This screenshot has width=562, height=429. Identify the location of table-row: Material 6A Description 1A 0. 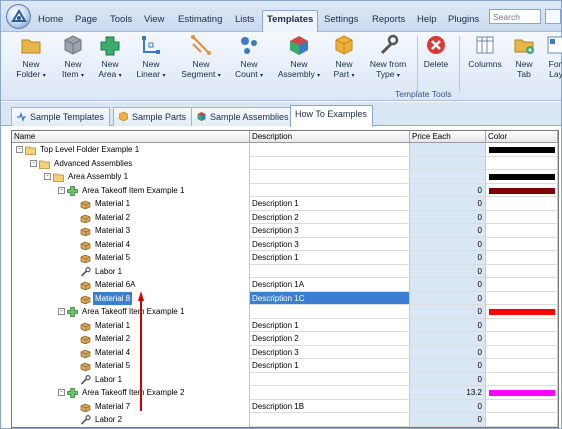
(285, 285).